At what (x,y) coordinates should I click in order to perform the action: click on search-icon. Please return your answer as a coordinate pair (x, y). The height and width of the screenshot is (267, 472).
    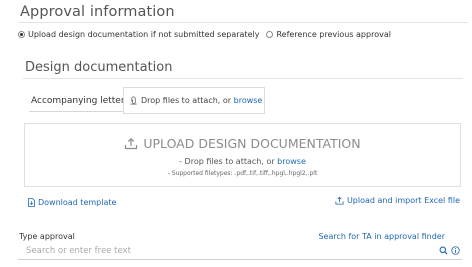
    Looking at the image, I should click on (443, 250).